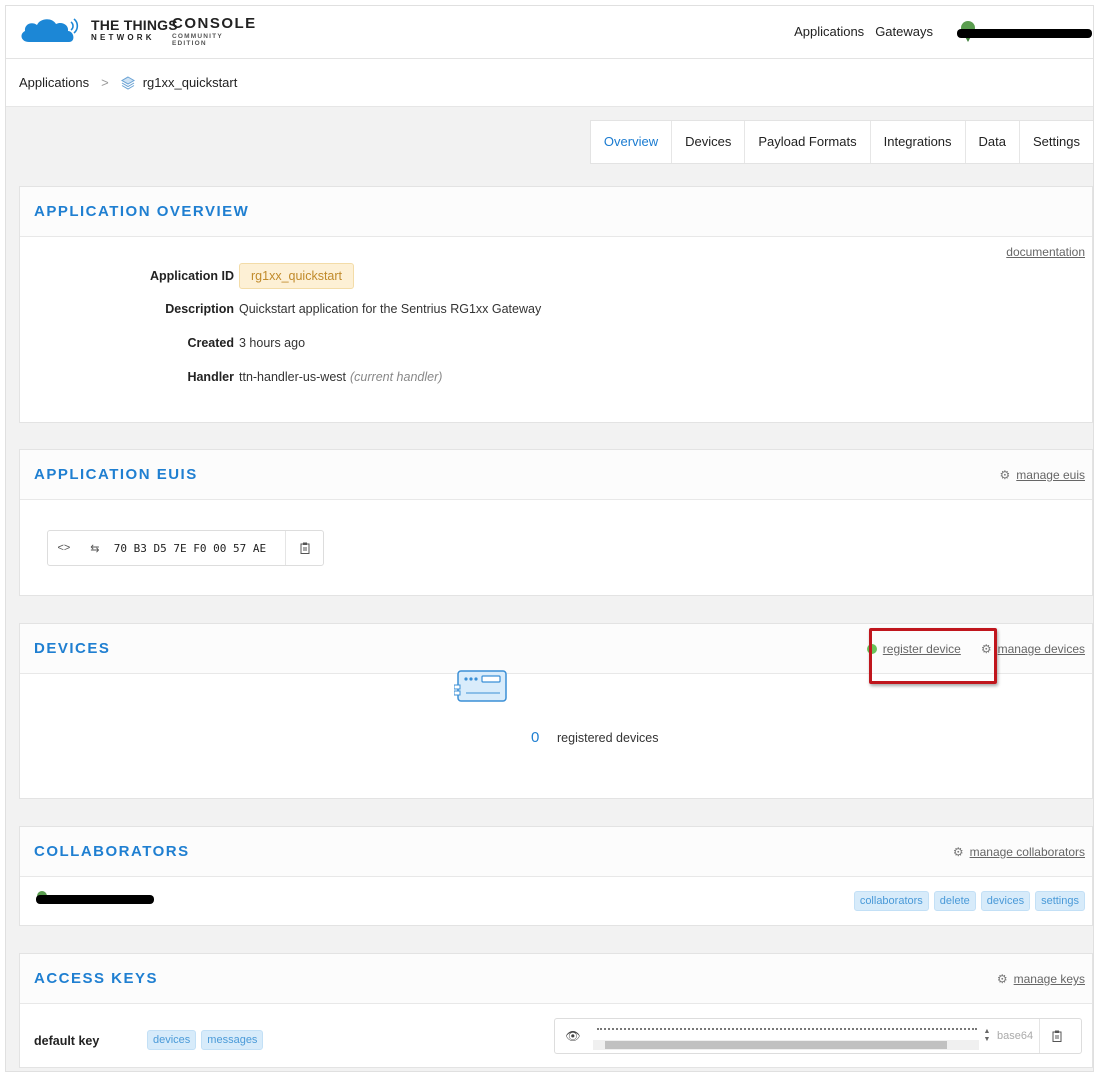 The width and height of the screenshot is (1094, 1072). I want to click on manage-collaborators-label: manage collaborators, so click(1027, 852).